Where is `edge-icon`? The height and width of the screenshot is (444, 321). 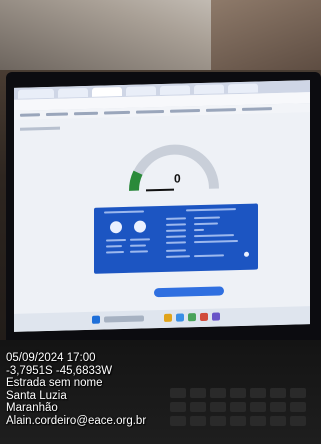
edge-icon is located at coordinates (180, 317).